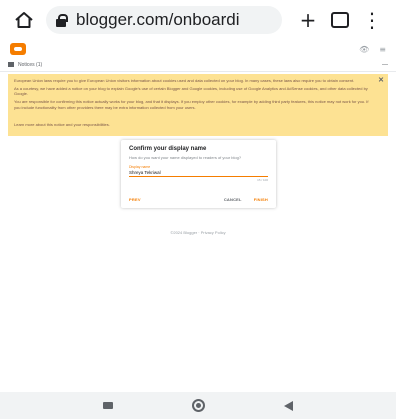 The width and height of the screenshot is (396, 419). What do you see at coordinates (372, 20) in the screenshot?
I see `overflow-menu-button: ⋮` at bounding box center [372, 20].